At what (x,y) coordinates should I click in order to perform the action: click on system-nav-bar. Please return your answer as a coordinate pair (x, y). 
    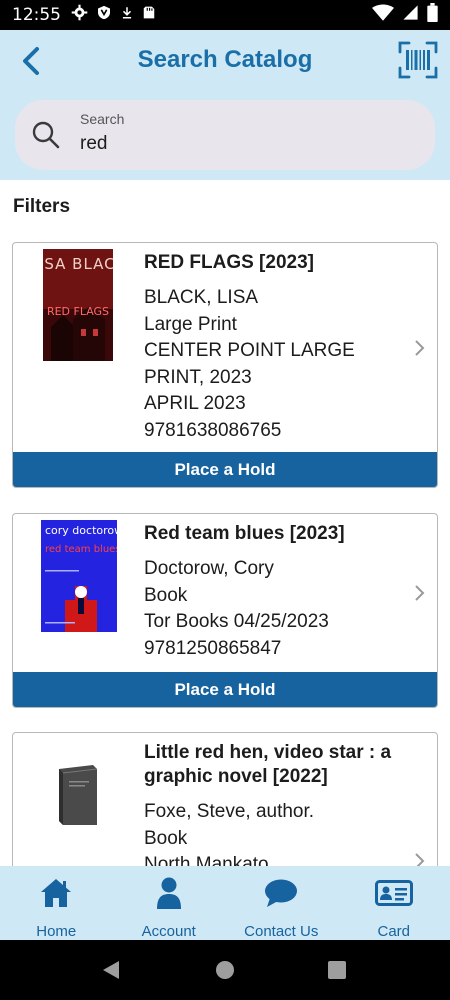
    Looking at the image, I should click on (225, 970).